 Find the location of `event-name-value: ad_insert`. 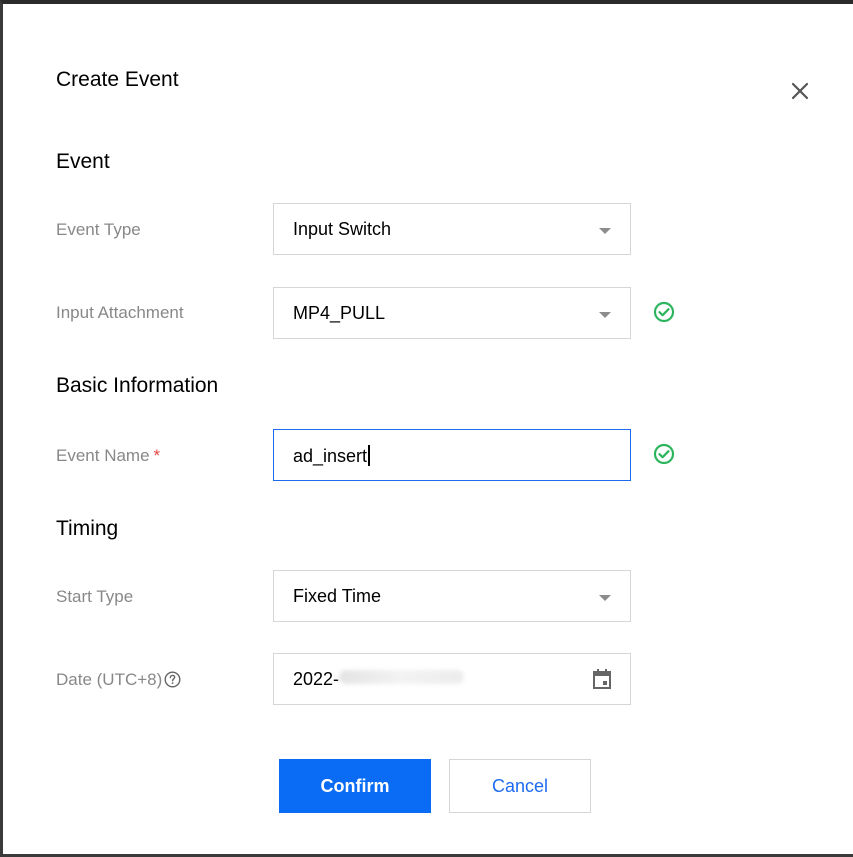

event-name-value: ad_insert is located at coordinates (332, 456).